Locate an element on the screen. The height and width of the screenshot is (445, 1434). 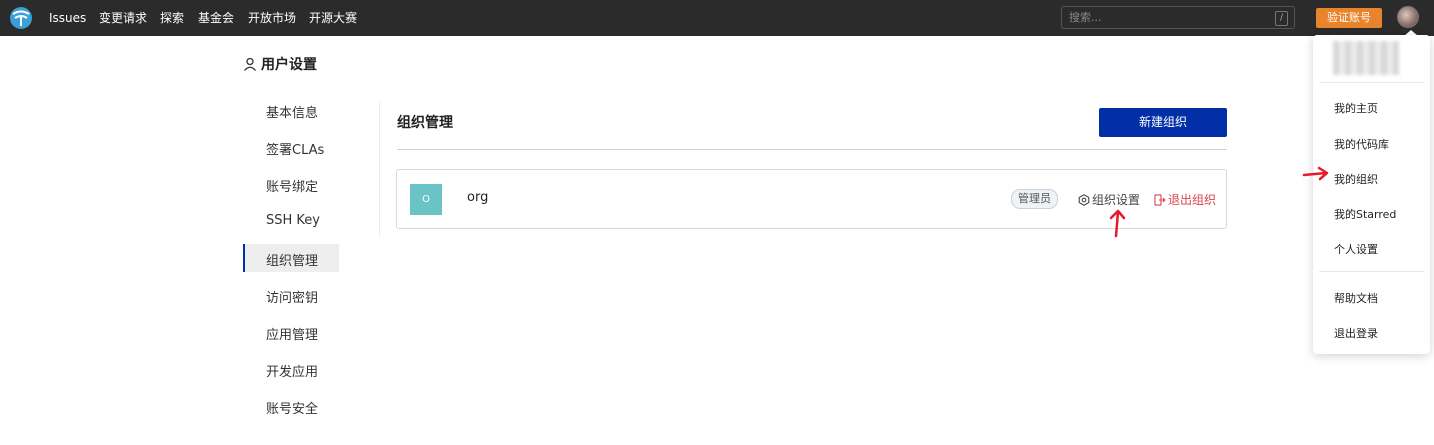
sidebar-item-clas: 签署CLAs is located at coordinates (291, 147).